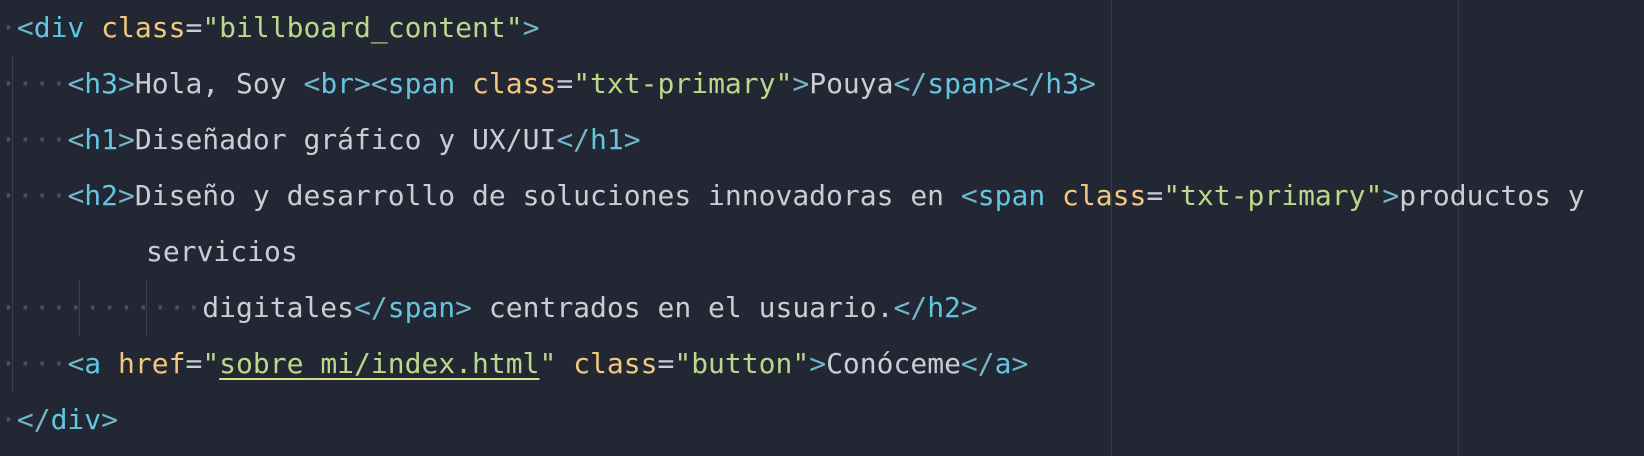 The height and width of the screenshot is (456, 1644). I want to click on text-content: Conóceme, so click(893, 363).